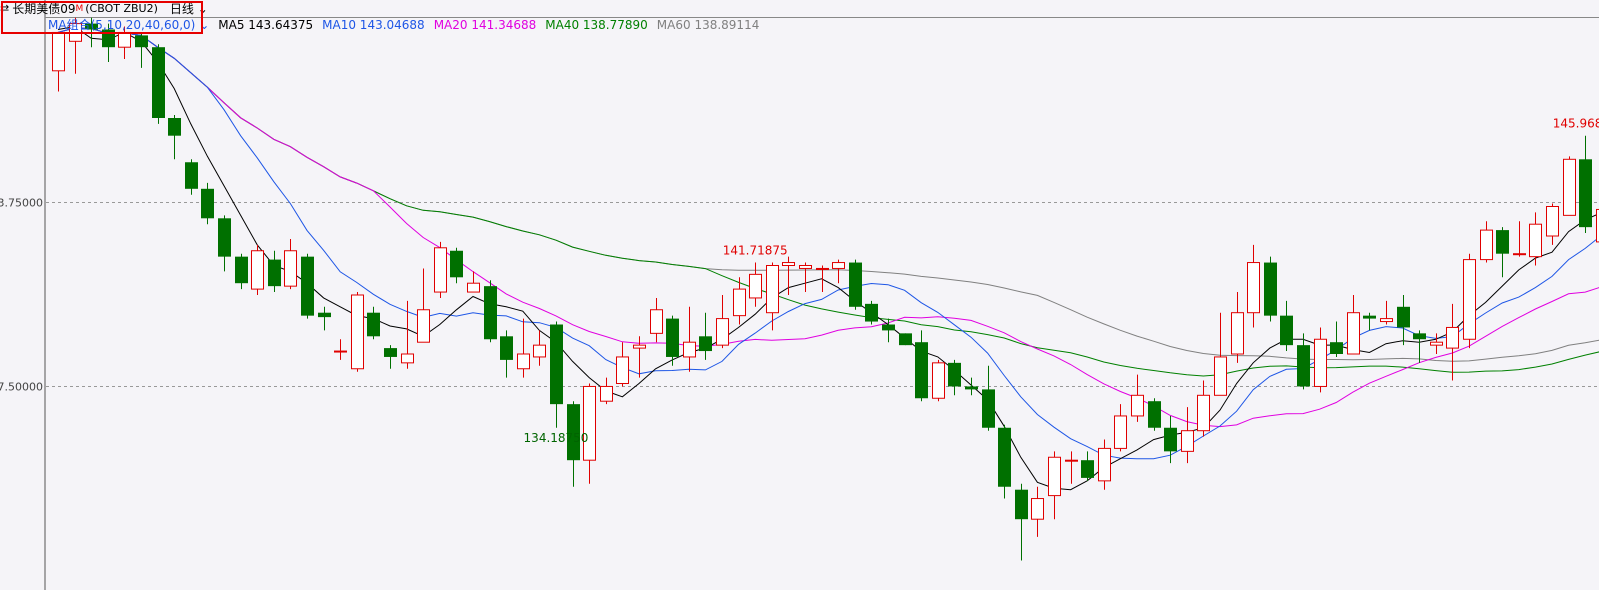 The height and width of the screenshot is (590, 1599). What do you see at coordinates (596, 24) in the screenshot?
I see `ma40-value: MA40 138.77890` at bounding box center [596, 24].